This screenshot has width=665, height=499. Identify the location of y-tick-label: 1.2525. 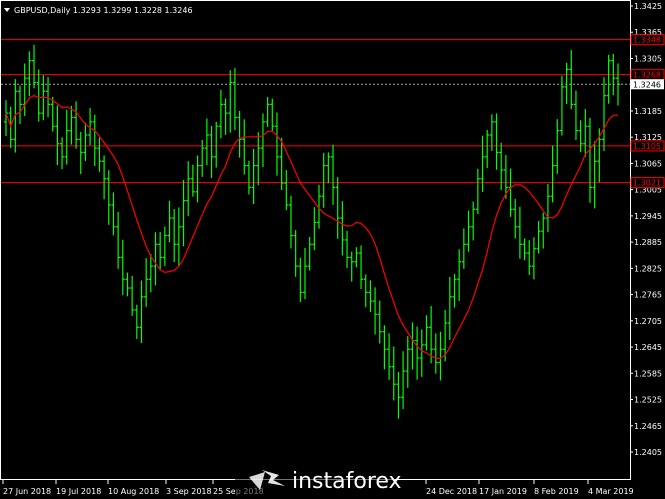
(648, 400).